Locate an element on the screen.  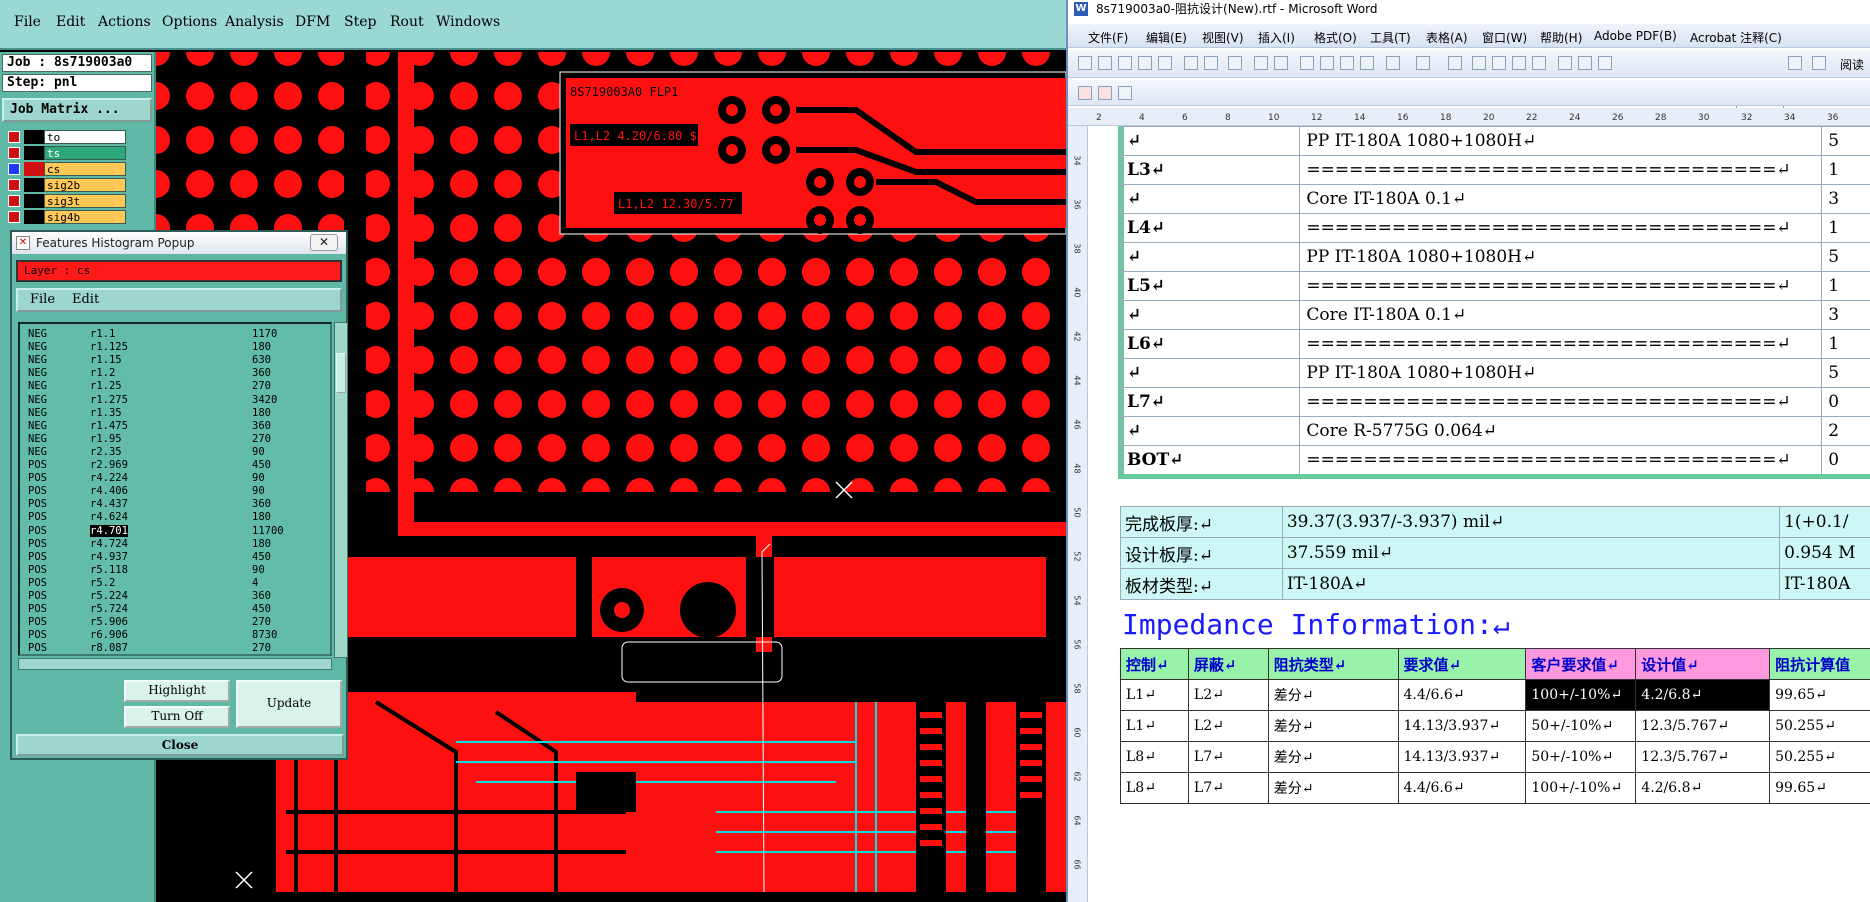
material-cell: PP IT-180A 1080+1080H↵ is located at coordinates (1561, 373).